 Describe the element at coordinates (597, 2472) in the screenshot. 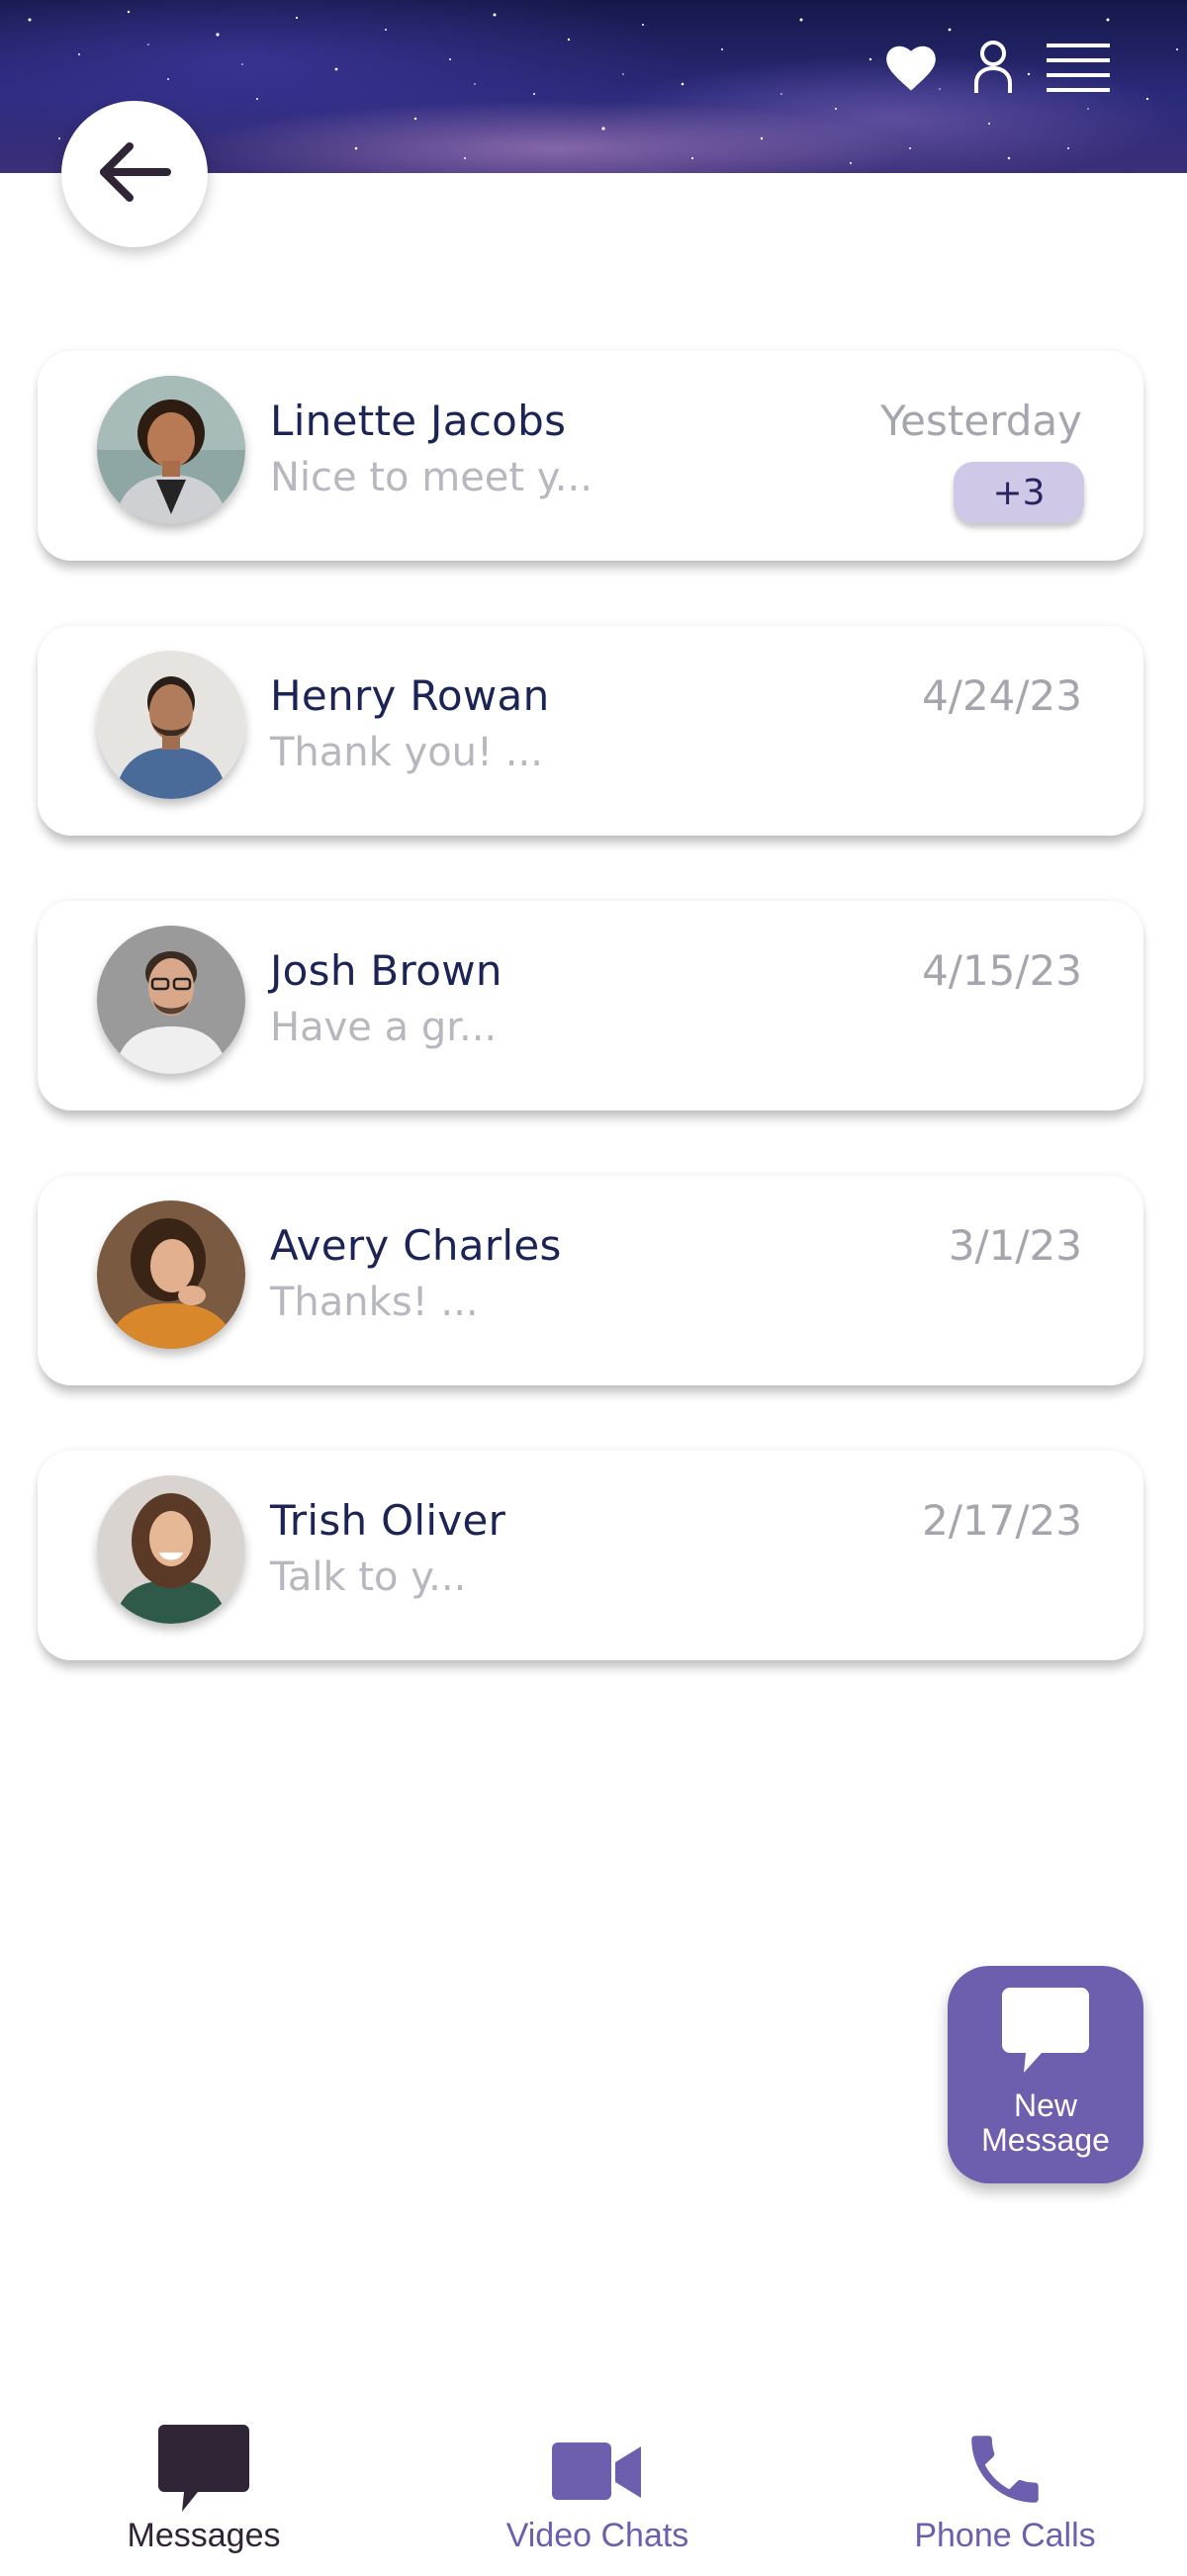

I see `video-icon` at that location.